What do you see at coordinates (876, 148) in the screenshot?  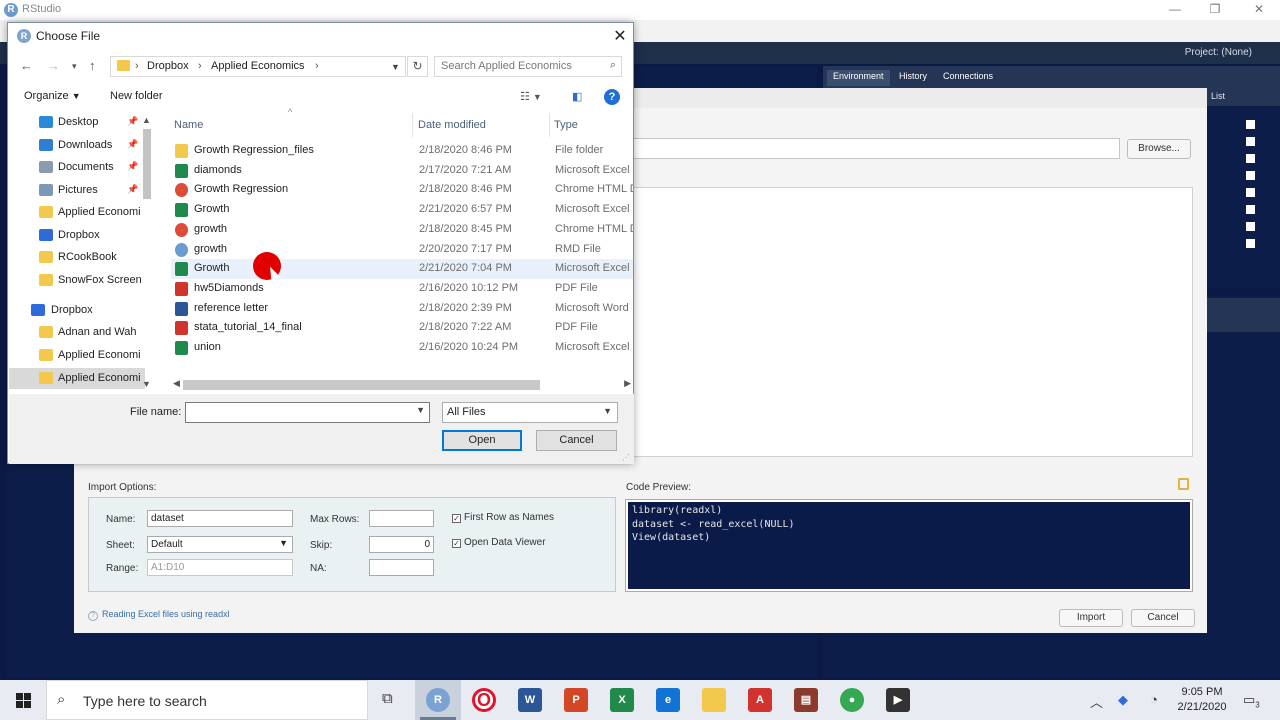 I see `file-url-input` at bounding box center [876, 148].